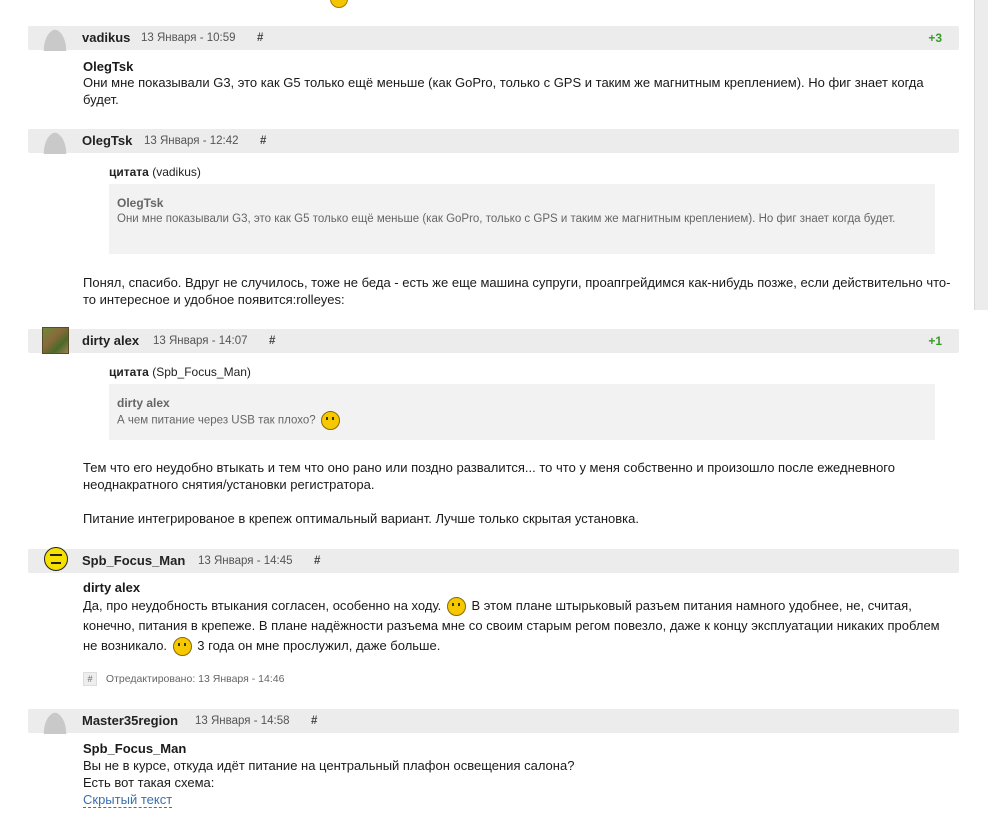 This screenshot has width=988, height=826. I want to click on frown-smiley-icon, so click(456, 607).